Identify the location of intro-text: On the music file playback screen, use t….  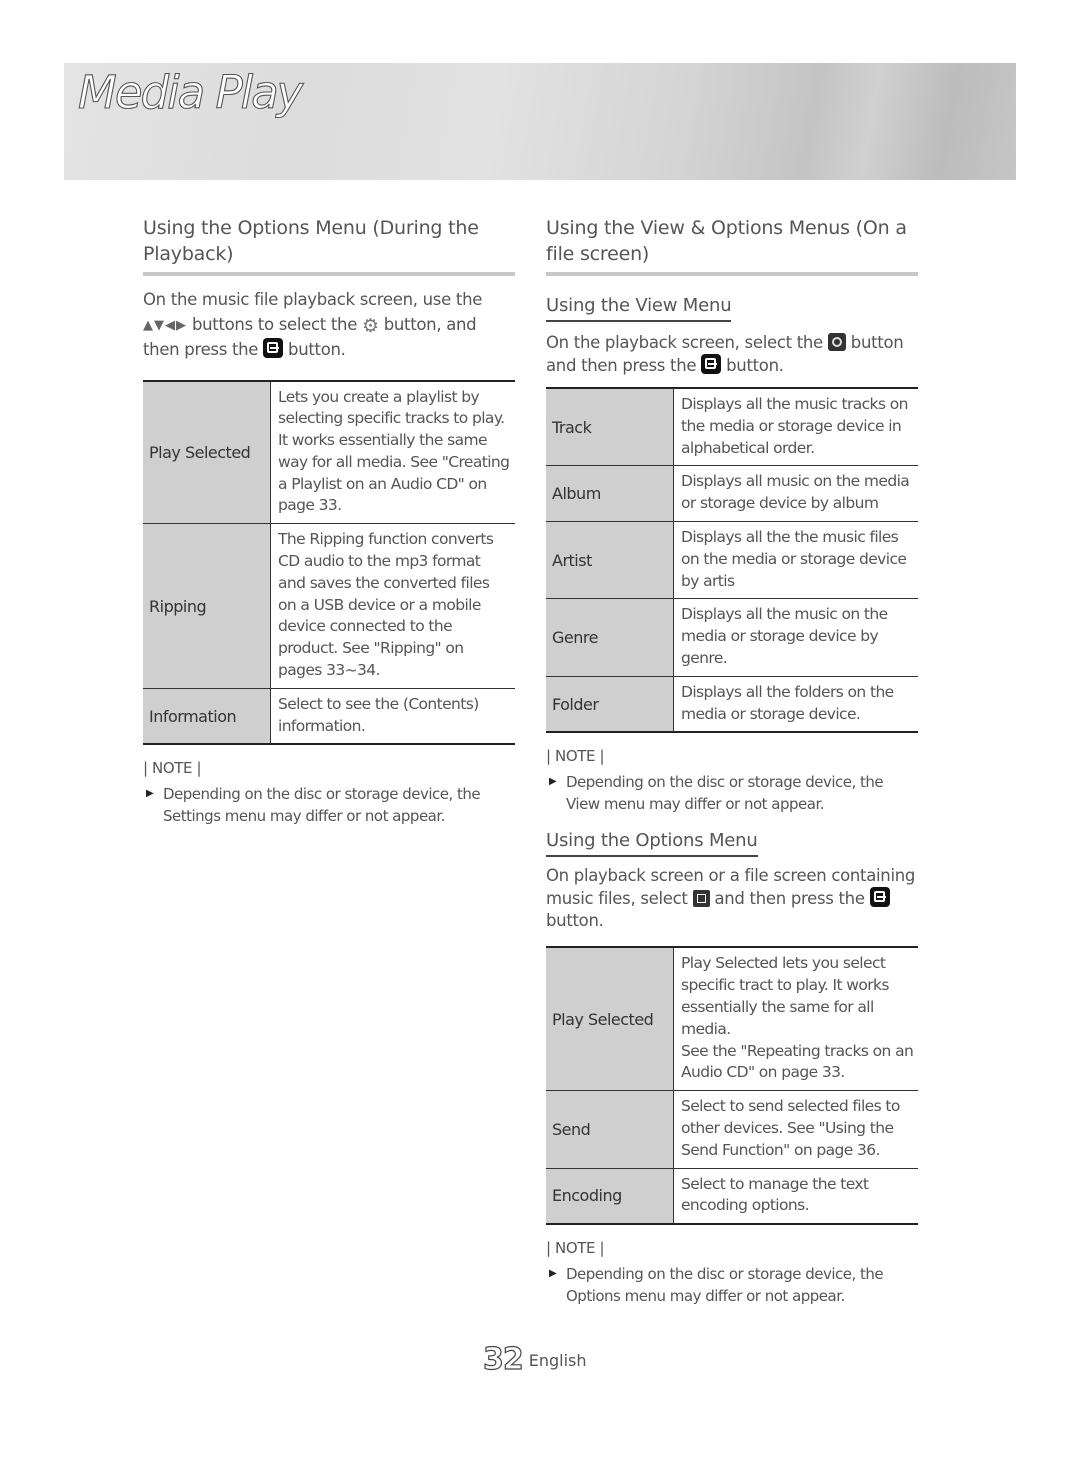
(313, 299).